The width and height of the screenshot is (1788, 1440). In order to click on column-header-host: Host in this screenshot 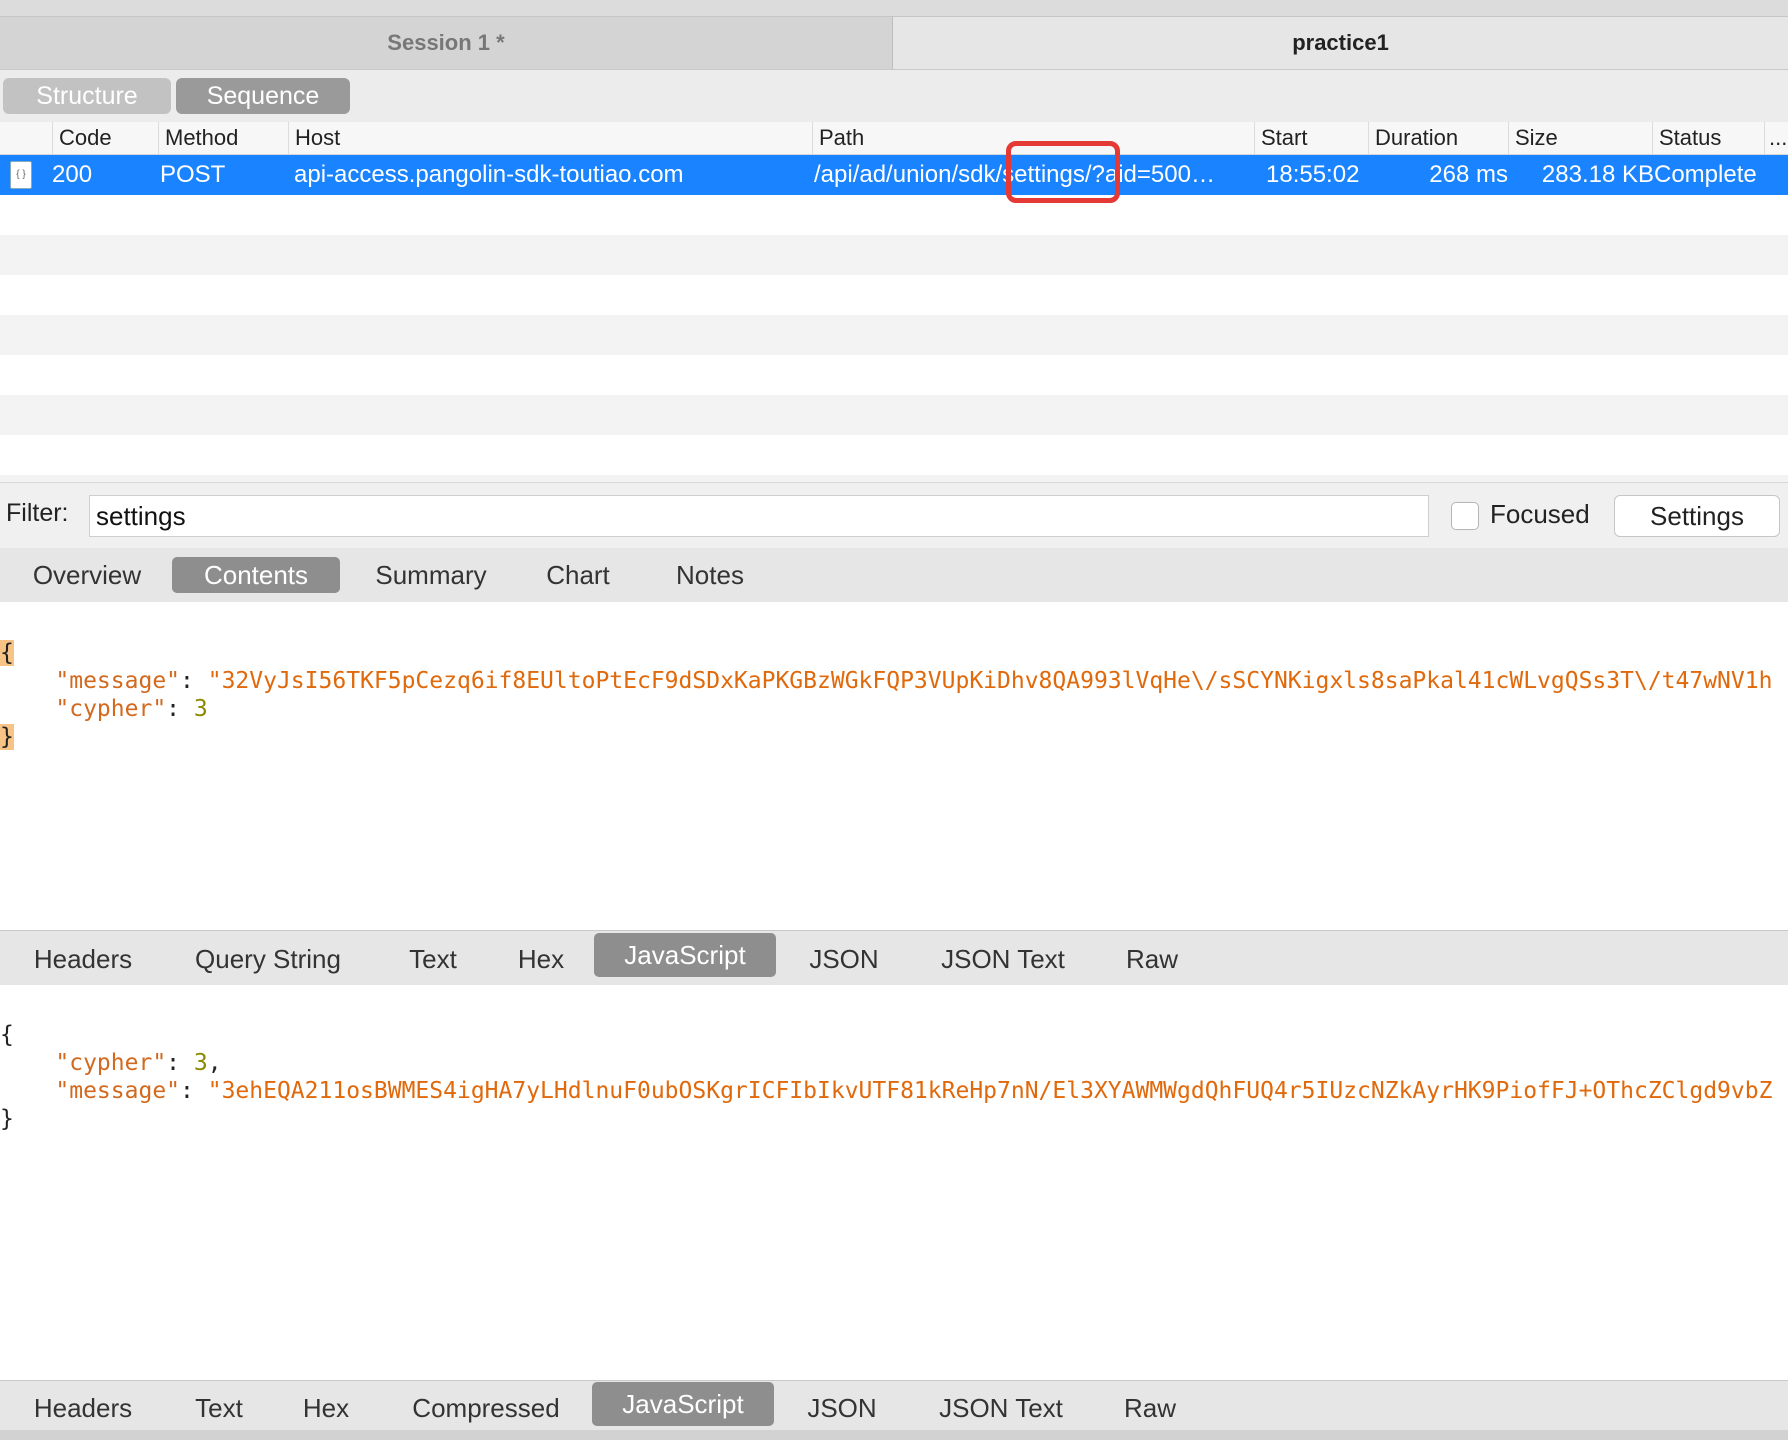, I will do `click(550, 138)`.